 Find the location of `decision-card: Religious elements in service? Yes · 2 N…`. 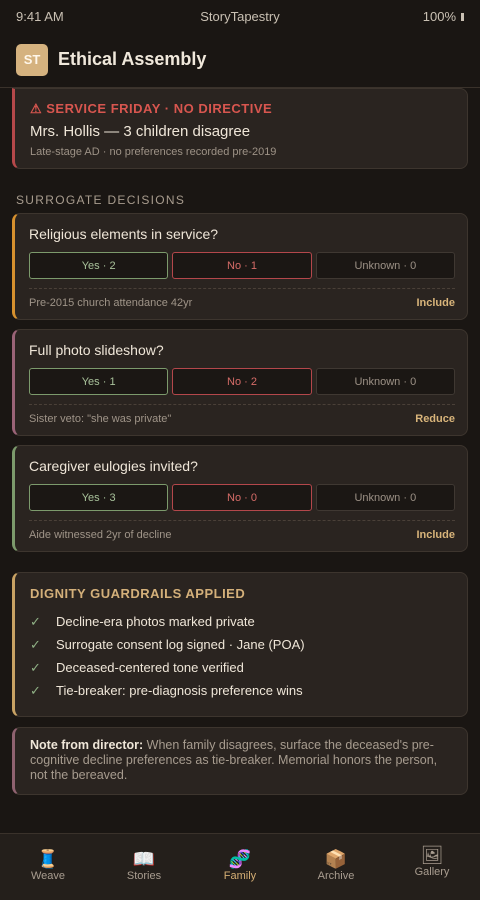

decision-card: Religious elements in service? Yes · 2 N… is located at coordinates (240, 266).